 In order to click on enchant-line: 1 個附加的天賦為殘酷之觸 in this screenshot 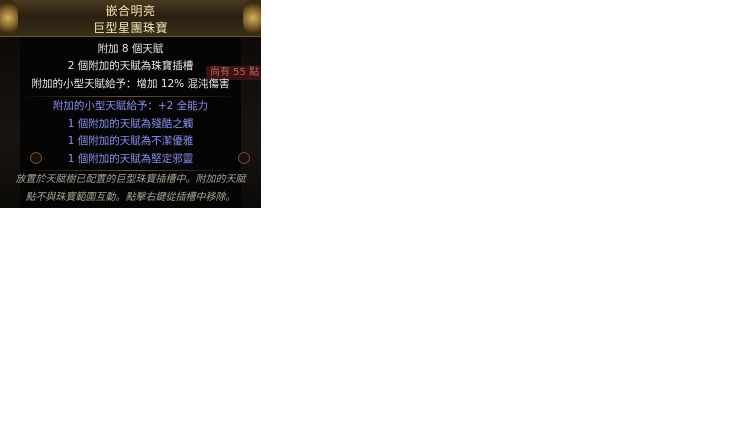, I will do `click(130, 124)`.